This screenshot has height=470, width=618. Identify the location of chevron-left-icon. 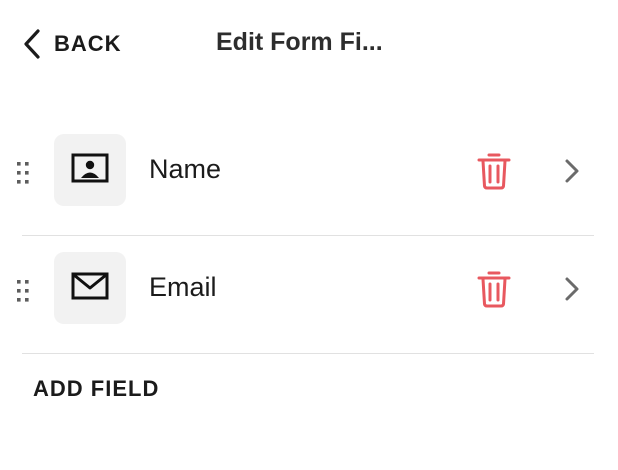
(32, 44).